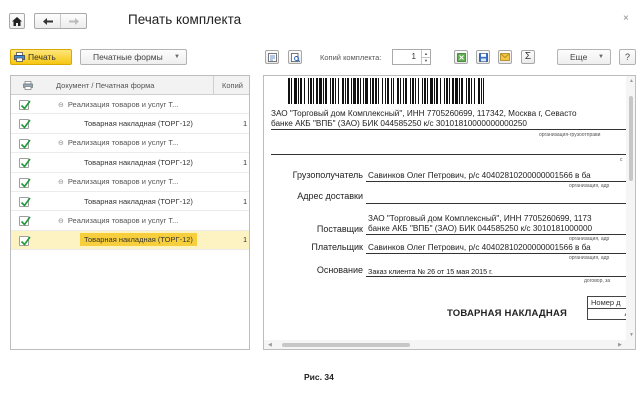 The image size is (642, 401). Describe the element at coordinates (609, 314) in the screenshot. I see `document-number-value: 4` at that location.